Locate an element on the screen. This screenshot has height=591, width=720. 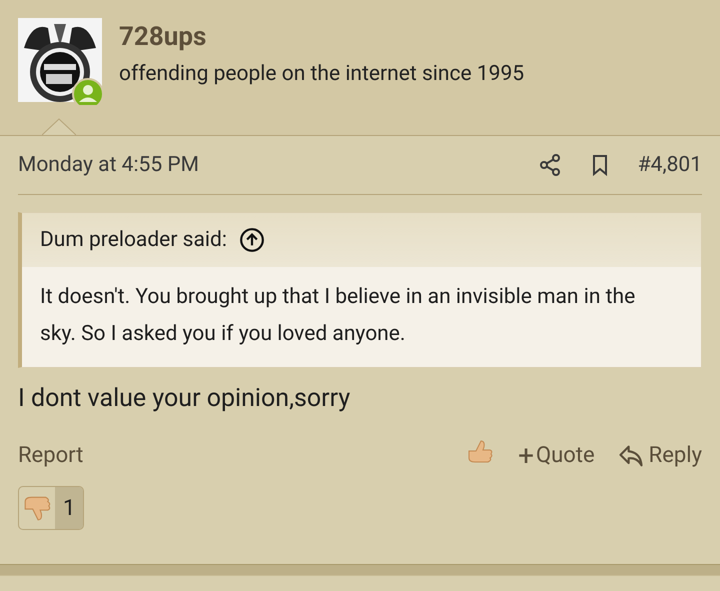
username-link: 728ups is located at coordinates (321, 37).